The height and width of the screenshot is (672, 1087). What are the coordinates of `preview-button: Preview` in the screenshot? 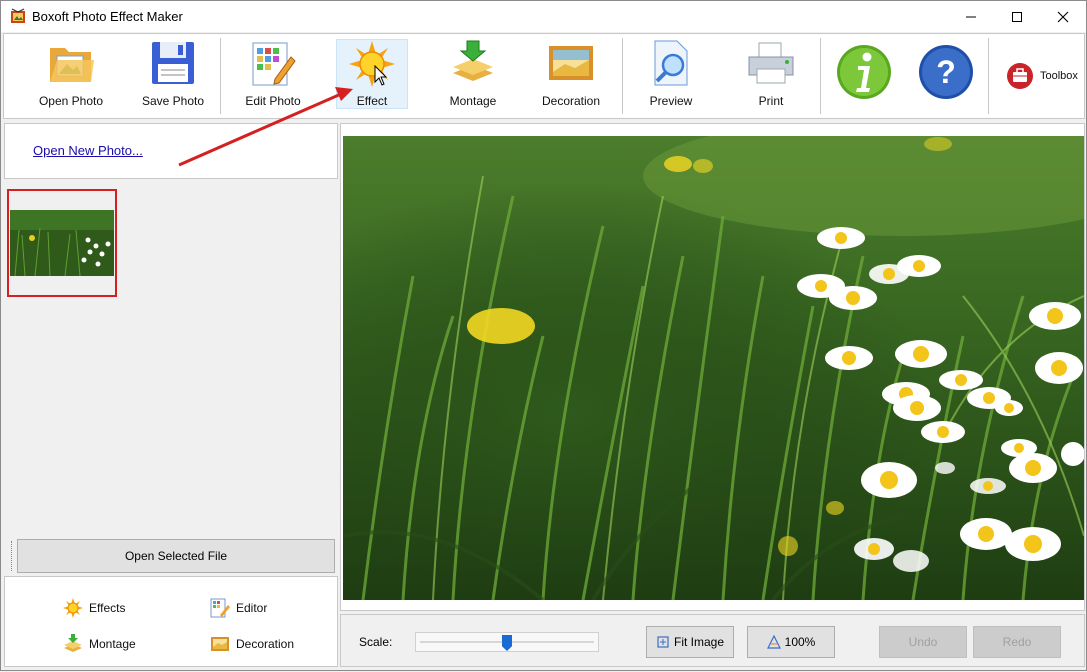 It's located at (671, 74).